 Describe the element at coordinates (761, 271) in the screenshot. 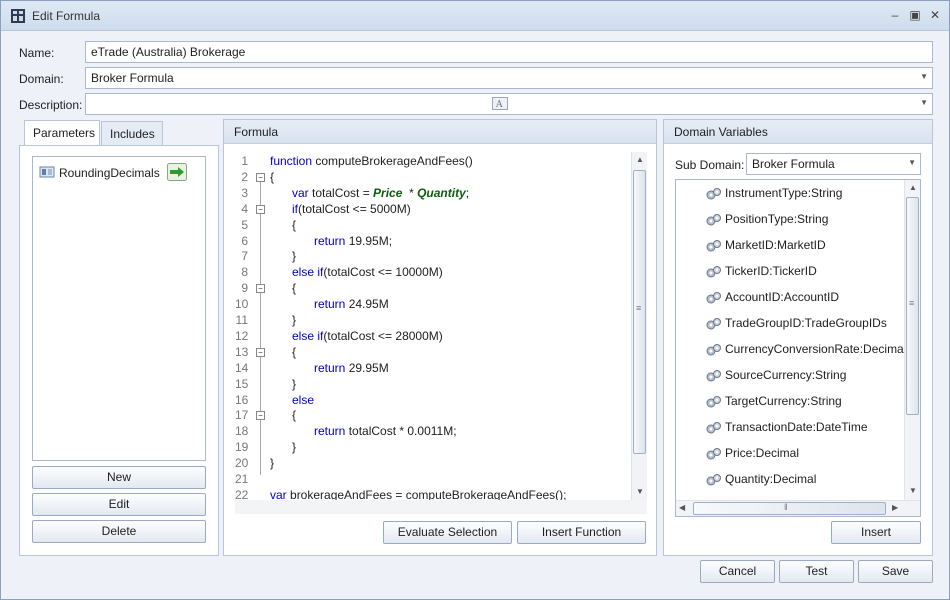

I see `list-item: TickerID:TickerID` at that location.